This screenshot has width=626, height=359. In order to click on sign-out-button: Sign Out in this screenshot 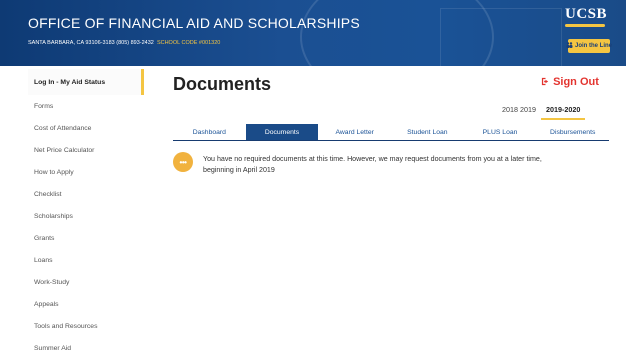, I will do `click(570, 82)`.